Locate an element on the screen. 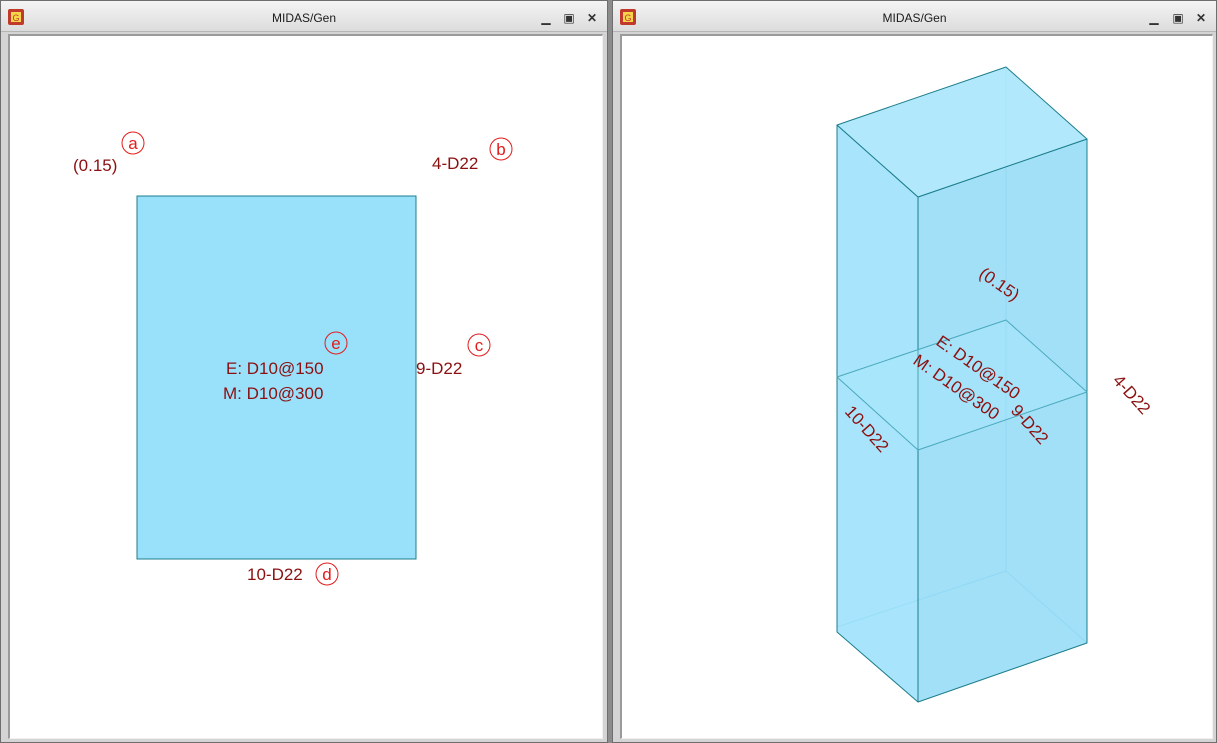 The width and height of the screenshot is (1217, 743). marker-a: a is located at coordinates (133, 143).